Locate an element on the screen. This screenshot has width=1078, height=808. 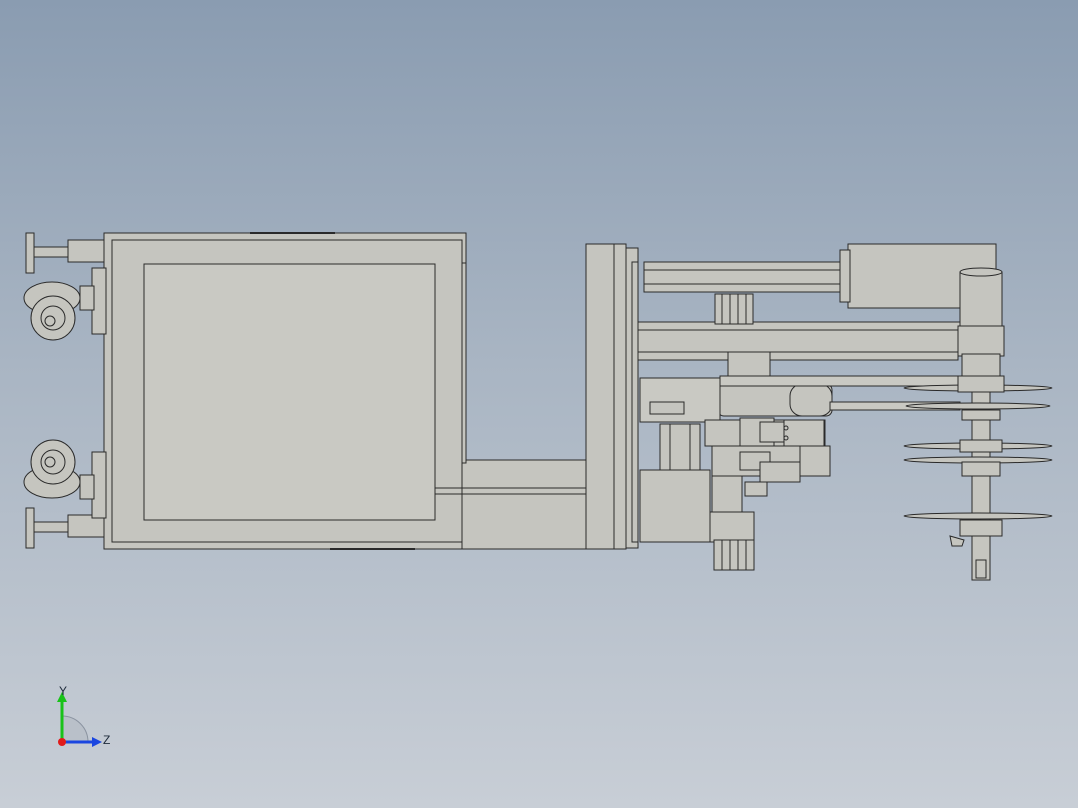
z-arrowhead is located at coordinates (97, 742).